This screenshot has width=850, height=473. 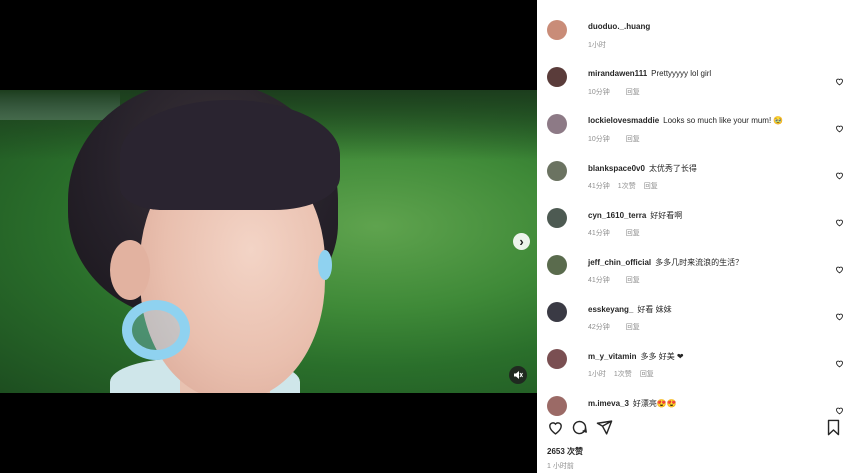 I want to click on likes-count: 2653 次赞, so click(x=565, y=451).